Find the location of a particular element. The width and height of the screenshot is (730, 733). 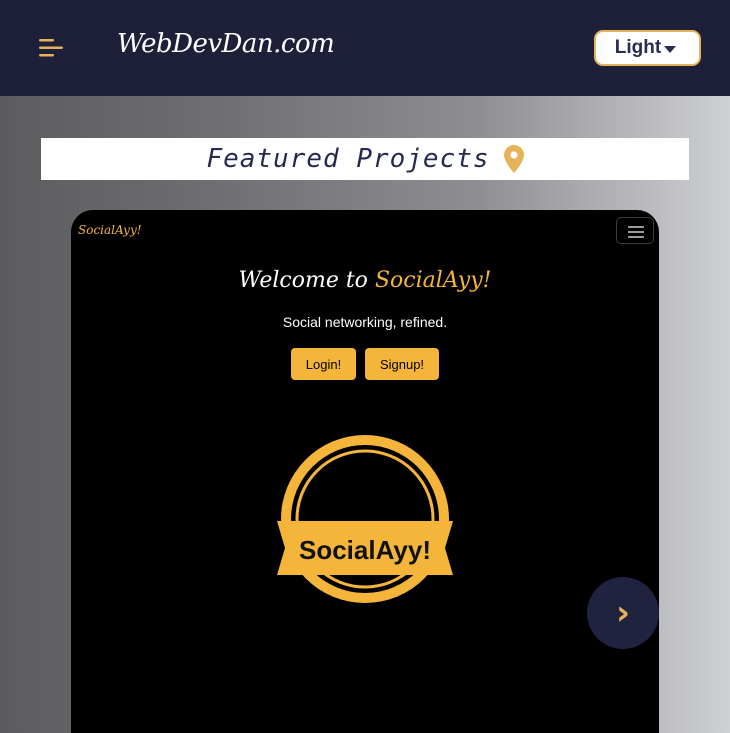

preview-tagline: Social networking, refined. is located at coordinates (365, 322).